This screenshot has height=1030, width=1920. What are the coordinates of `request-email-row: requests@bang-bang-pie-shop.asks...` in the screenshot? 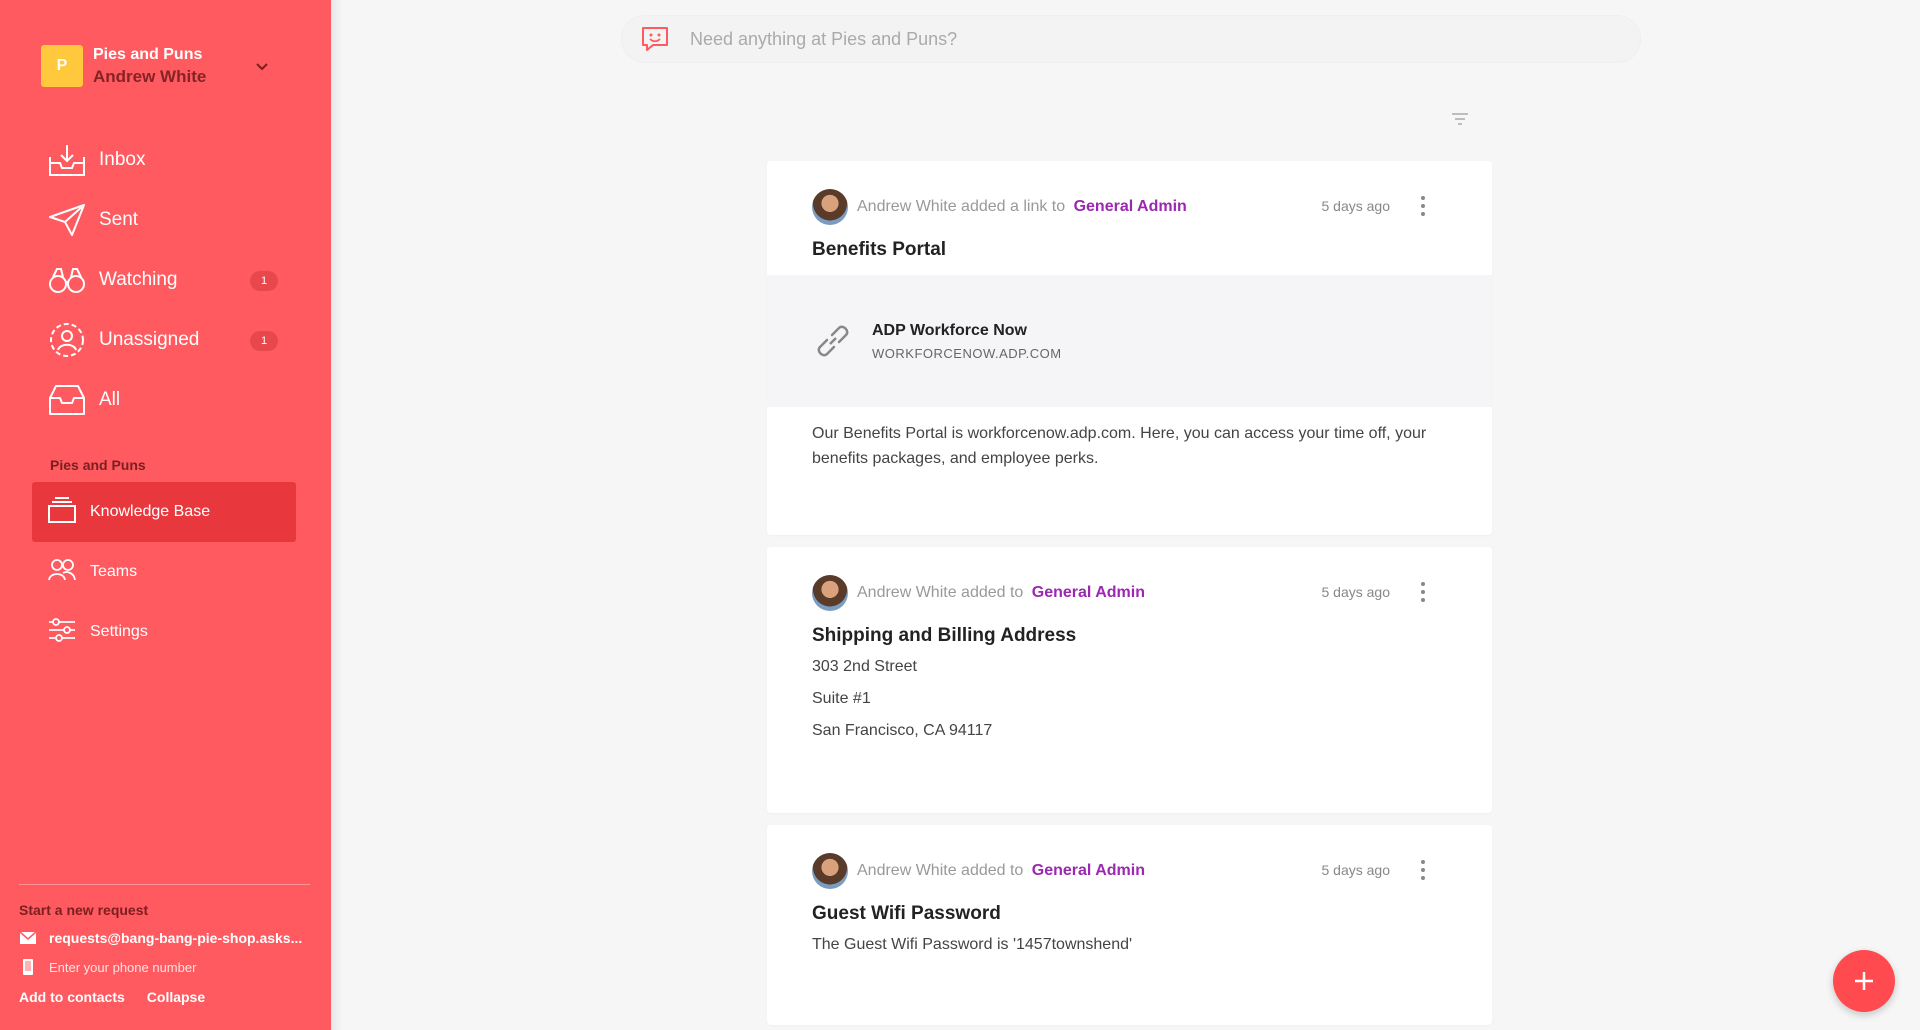 It's located at (164, 938).